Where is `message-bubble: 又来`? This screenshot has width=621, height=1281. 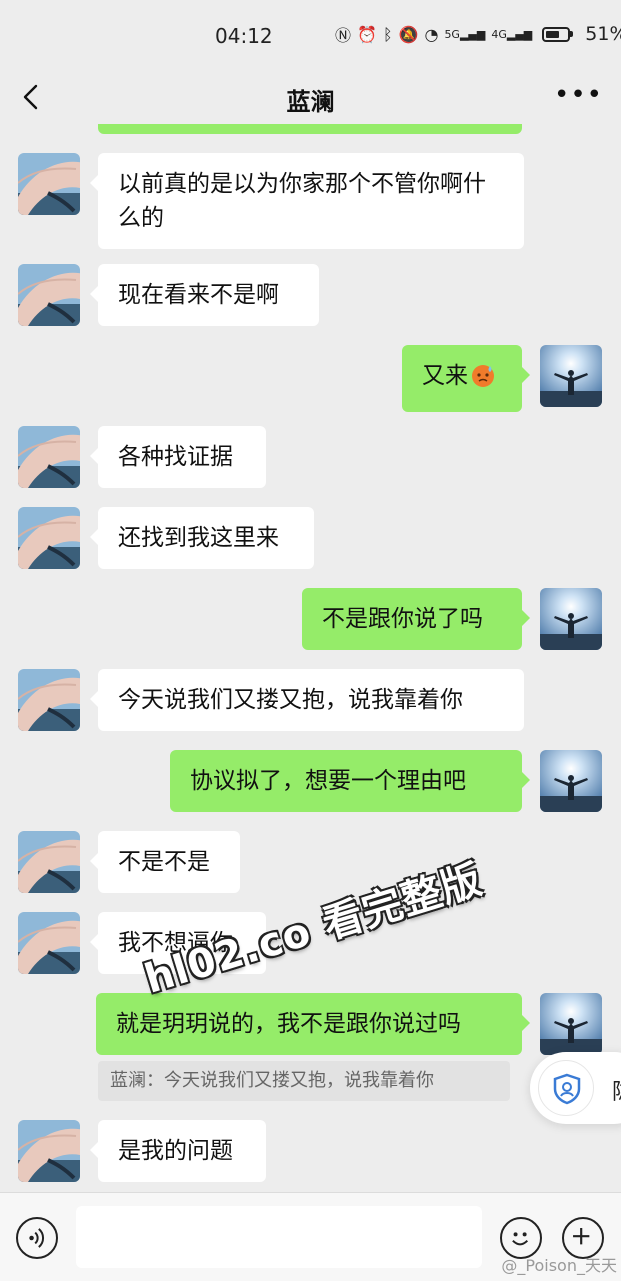 message-bubble: 又来 is located at coordinates (466, 378).